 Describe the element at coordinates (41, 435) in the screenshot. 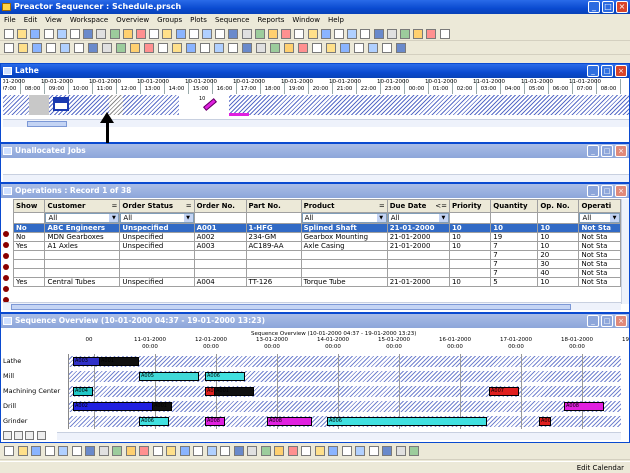

I see `zoom-range-icon` at that location.